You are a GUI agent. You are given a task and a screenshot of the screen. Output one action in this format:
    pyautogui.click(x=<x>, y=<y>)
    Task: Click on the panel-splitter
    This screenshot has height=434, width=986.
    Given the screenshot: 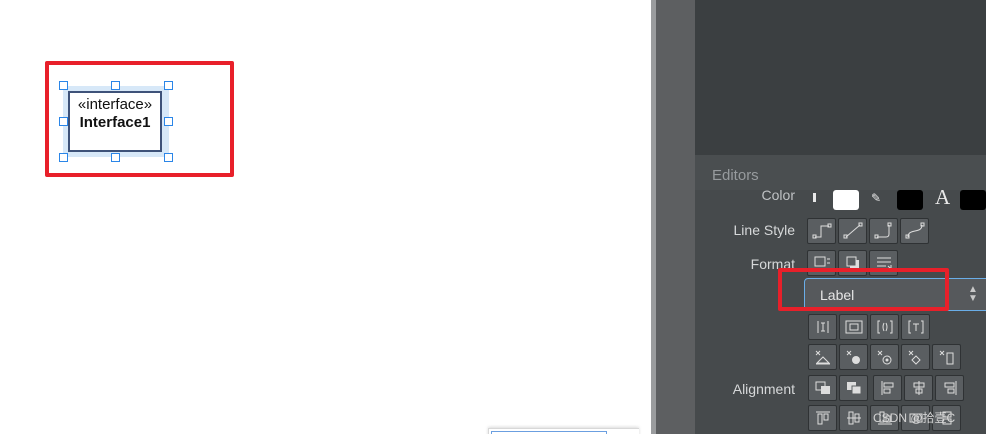 What is the action you would take?
    pyautogui.click(x=673, y=217)
    